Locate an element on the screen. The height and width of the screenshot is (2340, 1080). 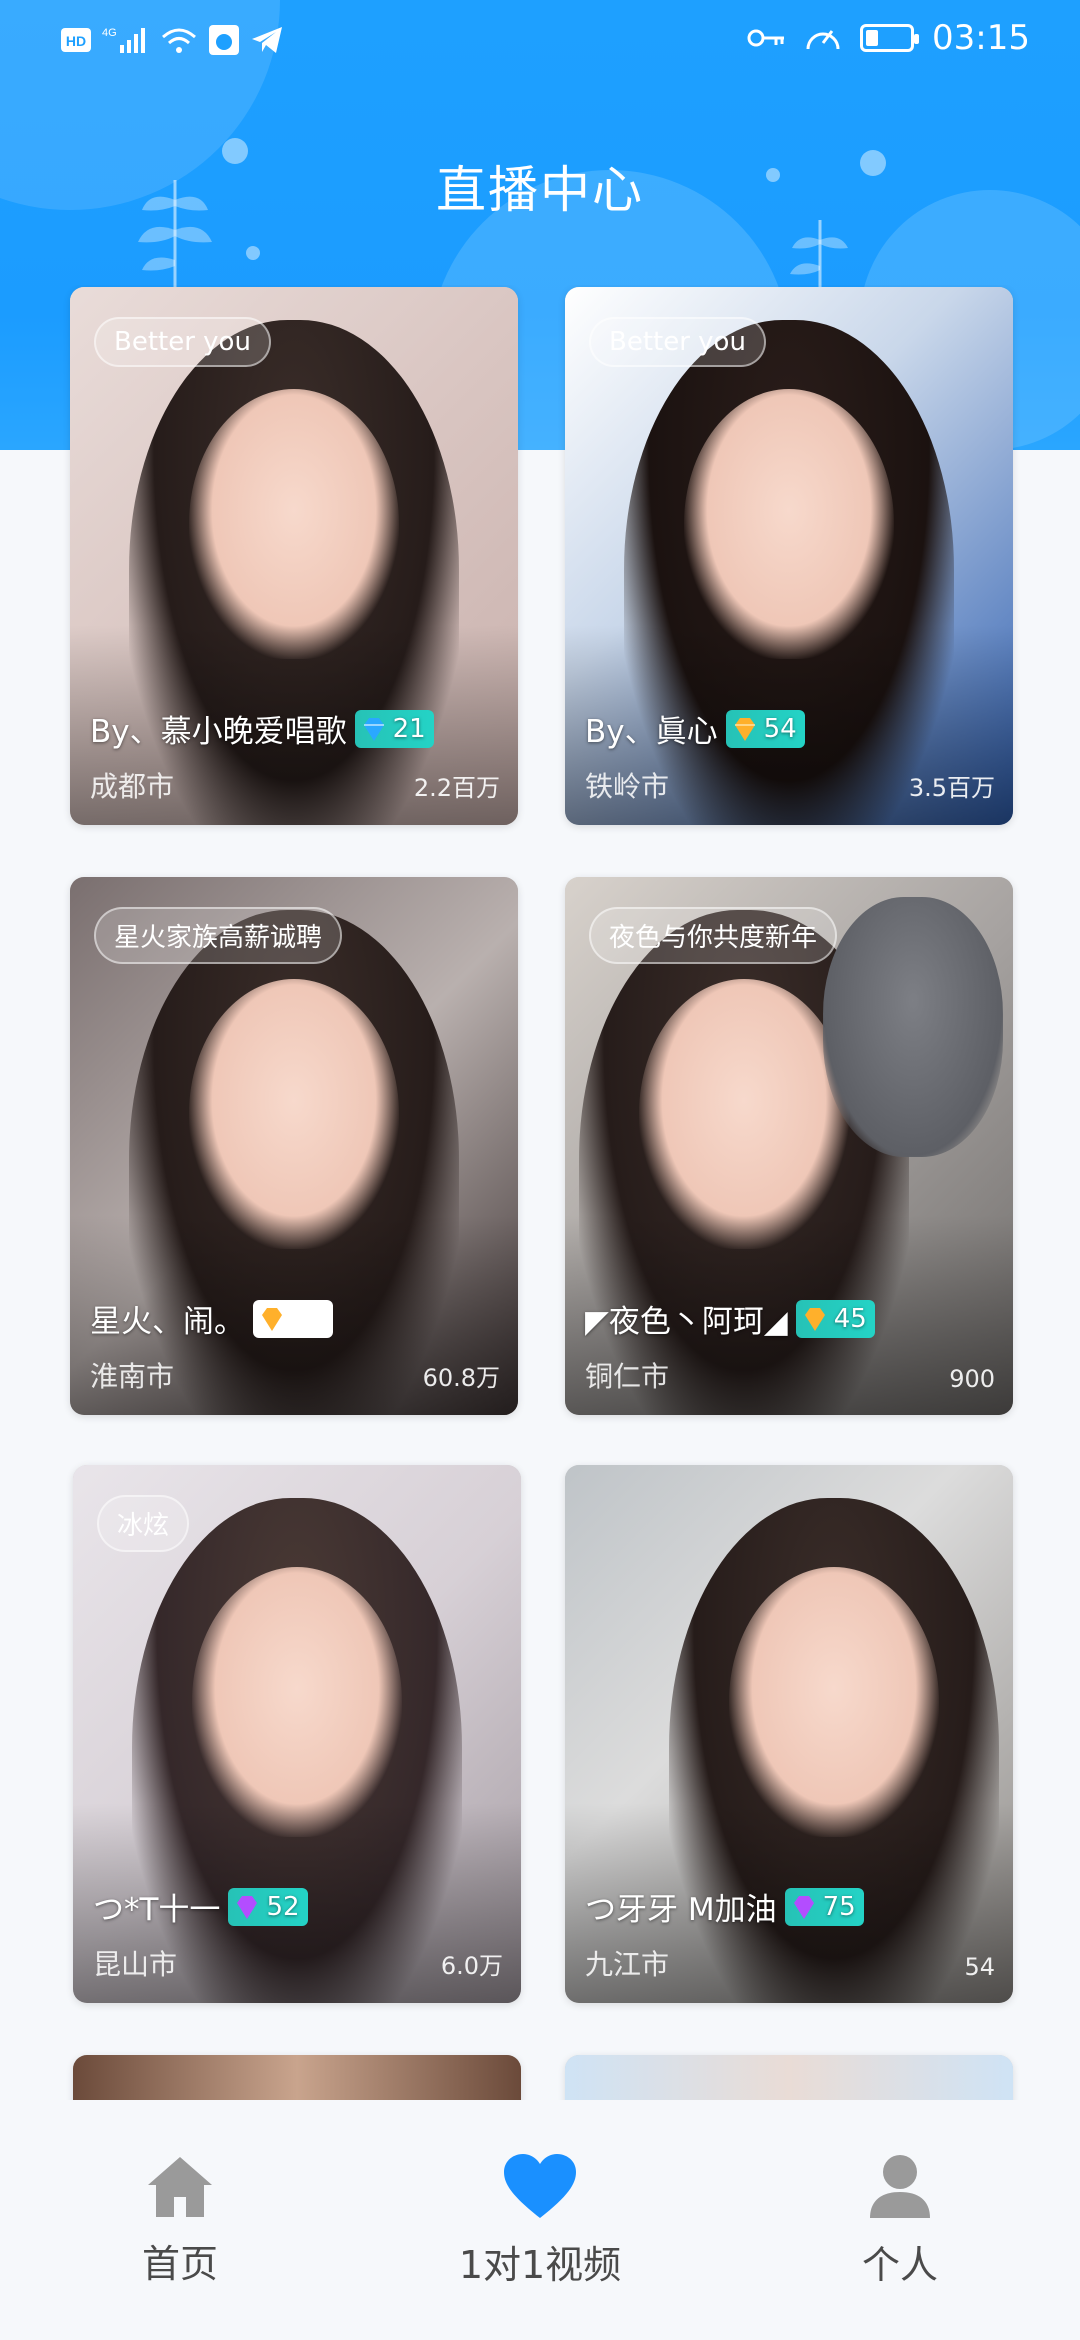
nav-video-call: 1对1视频 is located at coordinates (540, 2220).